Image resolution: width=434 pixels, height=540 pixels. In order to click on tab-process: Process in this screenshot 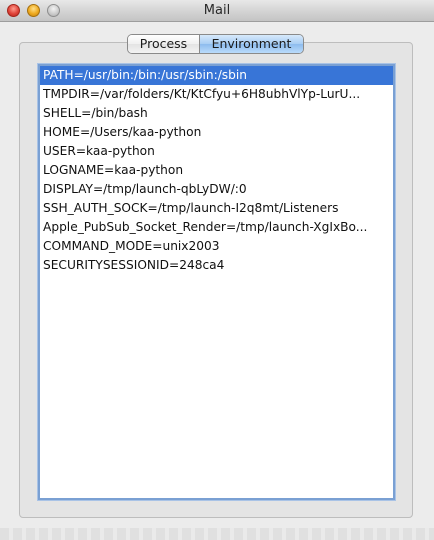, I will do `click(164, 44)`.